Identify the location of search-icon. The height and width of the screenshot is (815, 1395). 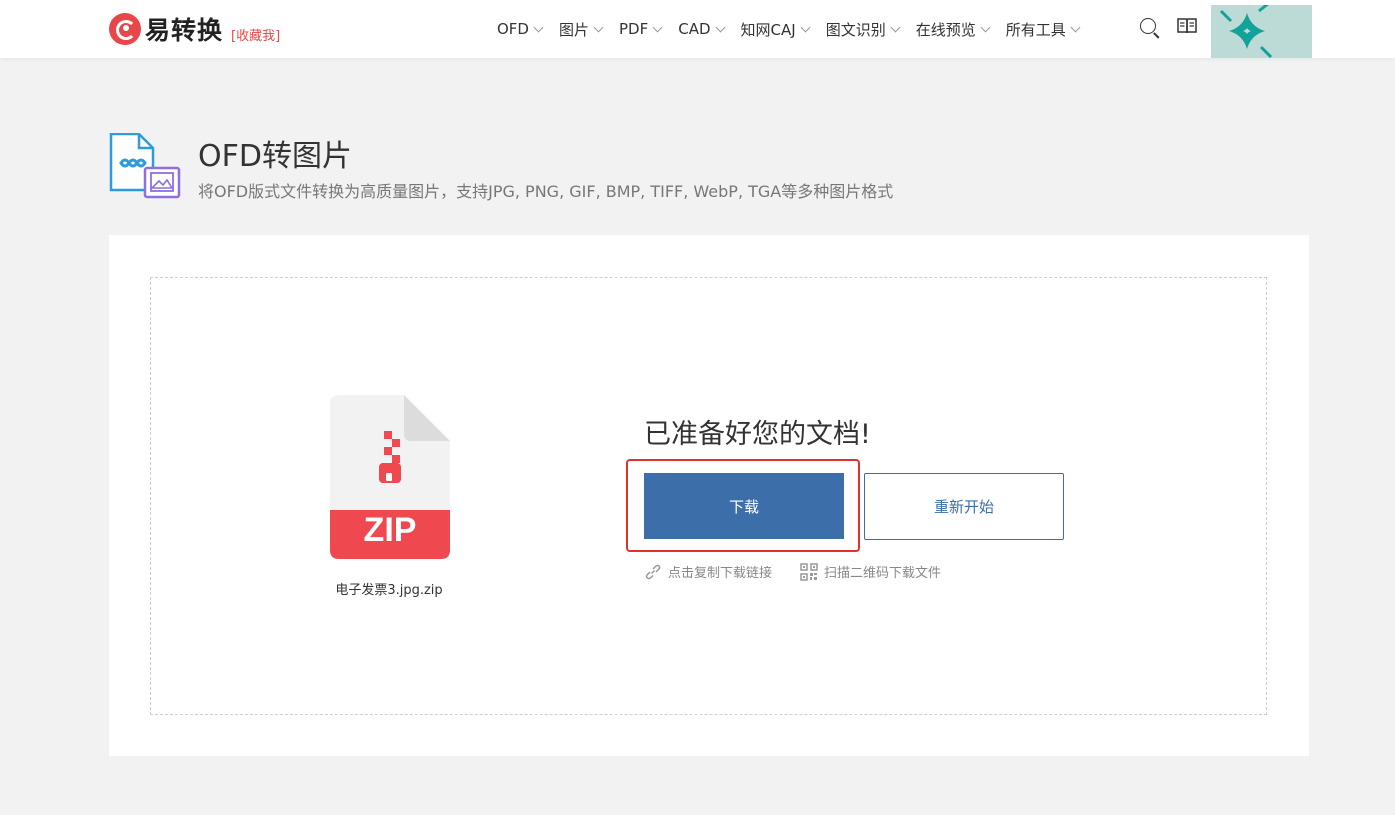
(1149, 28).